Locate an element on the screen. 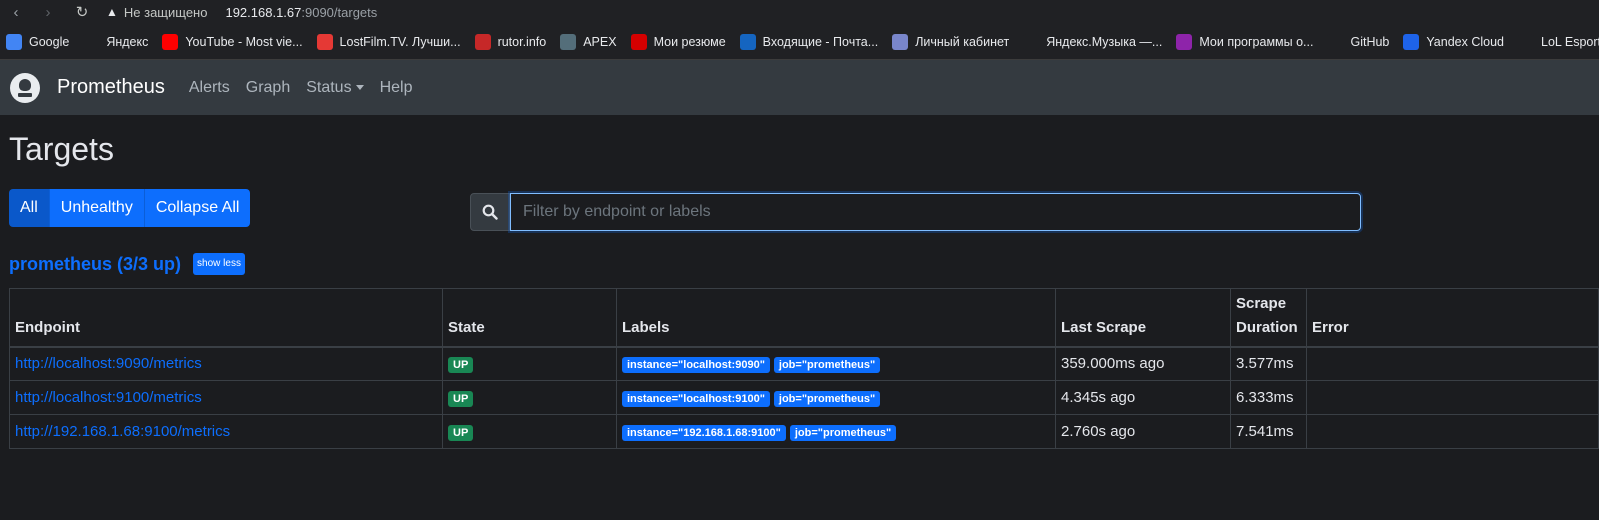 The width and height of the screenshot is (1599, 520). bookmark-label: Личный кабинет is located at coordinates (962, 41).